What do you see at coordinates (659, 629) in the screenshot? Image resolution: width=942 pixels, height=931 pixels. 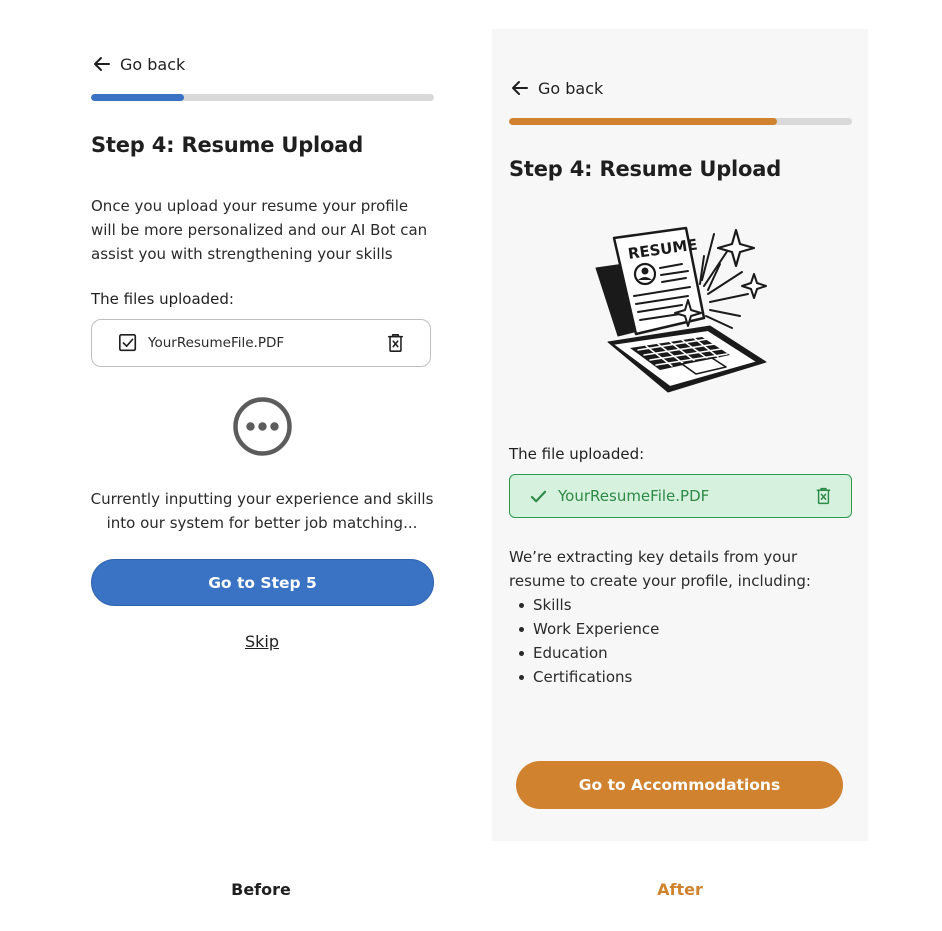 I see `list-item: Work Experience` at bounding box center [659, 629].